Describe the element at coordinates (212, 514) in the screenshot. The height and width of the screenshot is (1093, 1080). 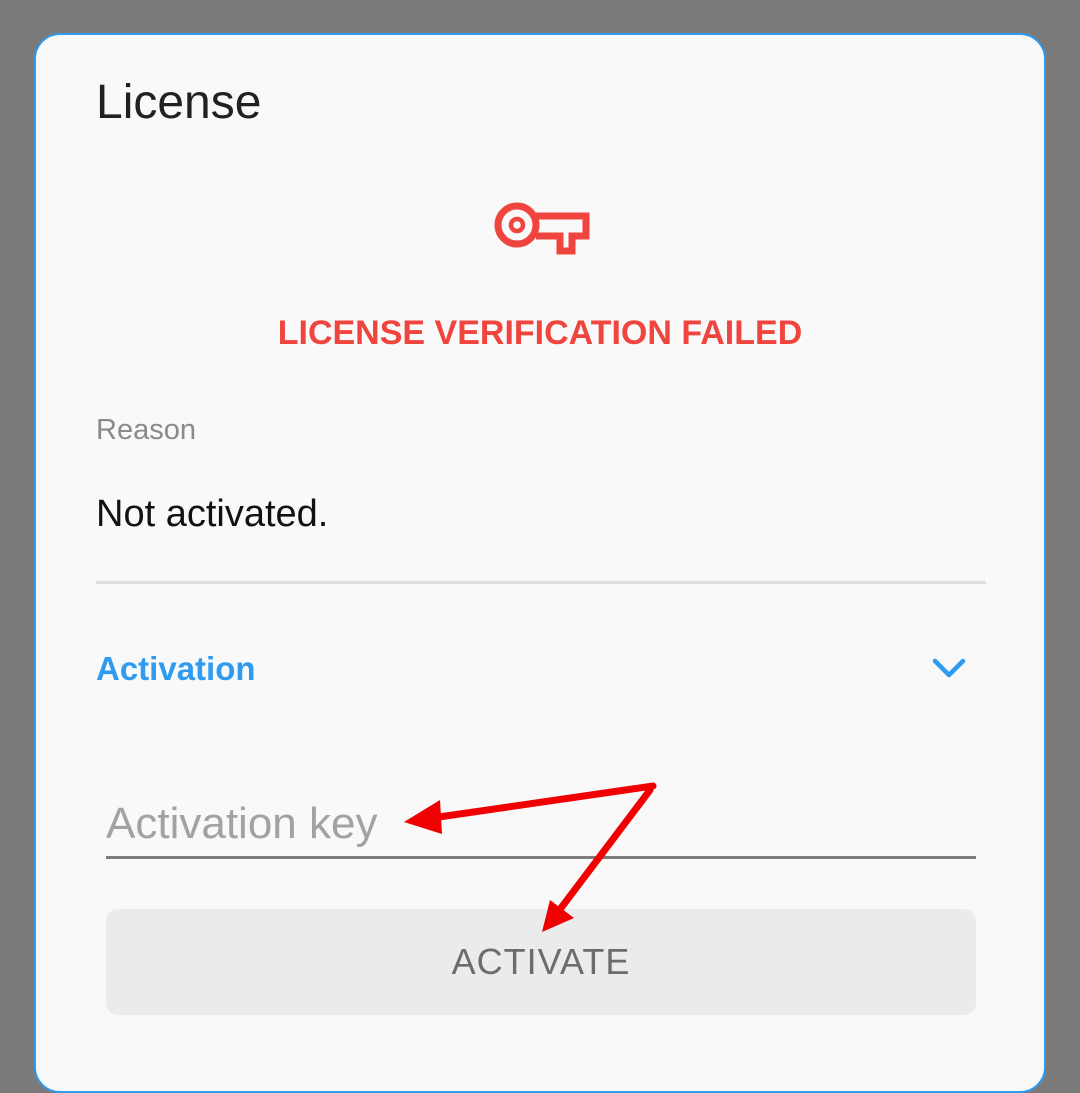
I see `reason-value: Not activated.` at that location.